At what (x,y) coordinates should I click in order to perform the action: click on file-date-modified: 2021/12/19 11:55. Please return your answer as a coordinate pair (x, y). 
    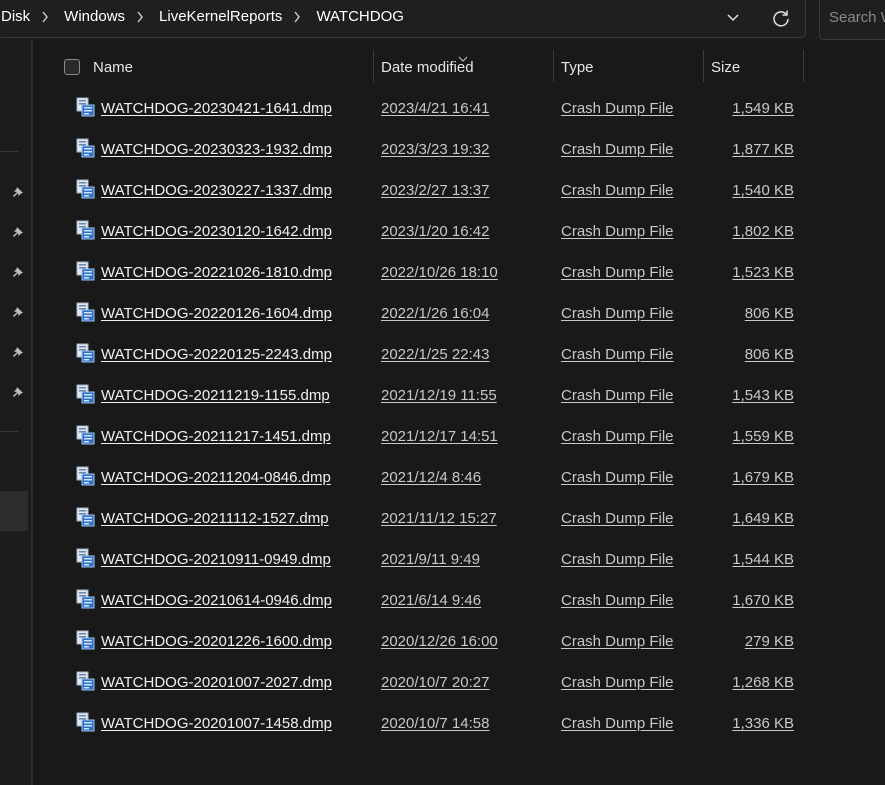
    Looking at the image, I should click on (439, 395).